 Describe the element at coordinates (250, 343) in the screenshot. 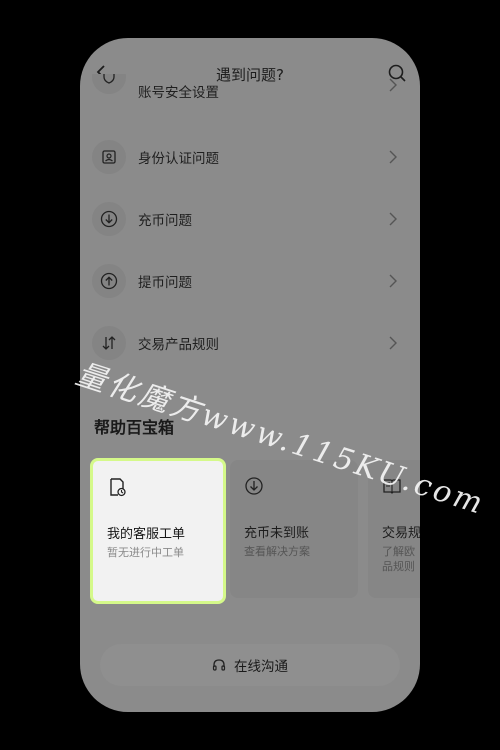

I see `menu-item-trading-rules: 交易产品规则` at that location.